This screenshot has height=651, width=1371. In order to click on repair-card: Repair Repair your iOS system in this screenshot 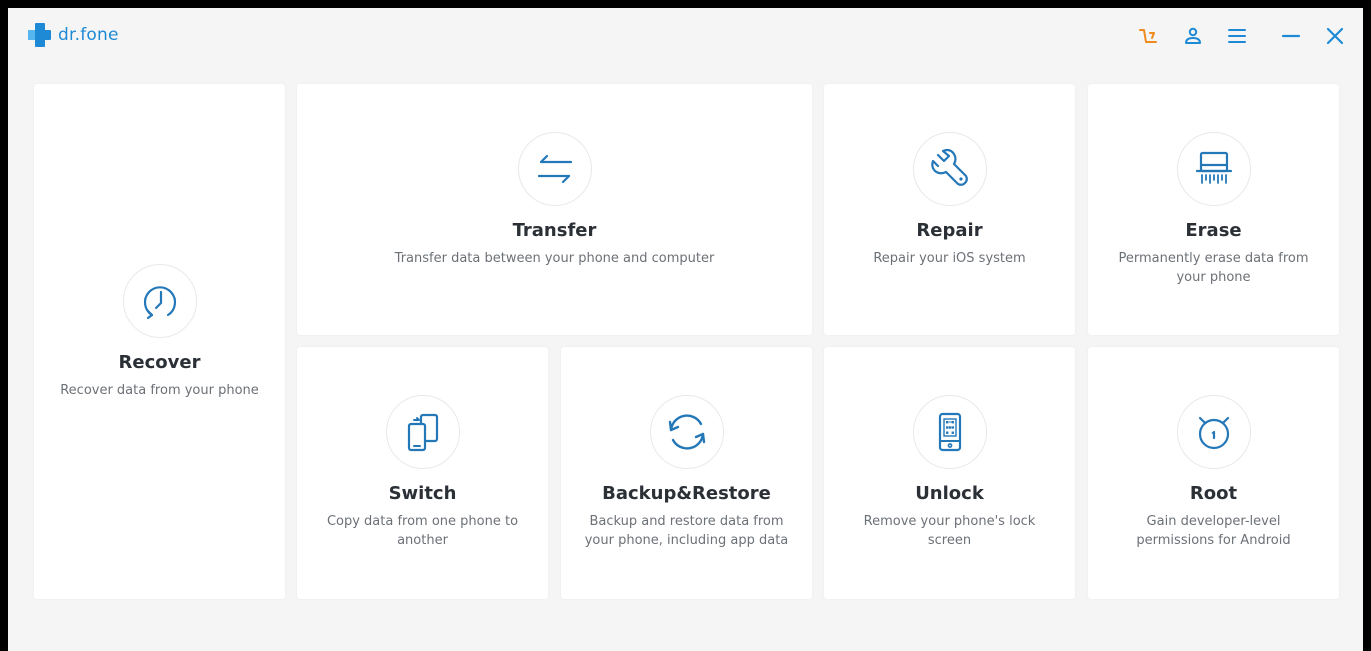, I will do `click(949, 209)`.